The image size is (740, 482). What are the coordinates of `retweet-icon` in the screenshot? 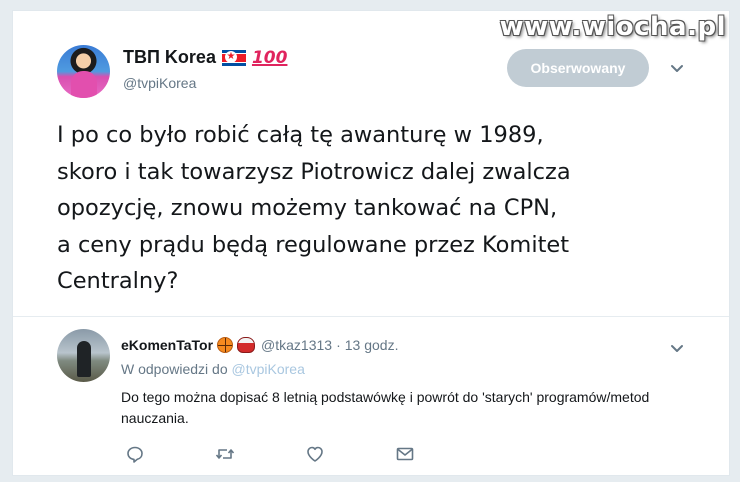 It's located at (225, 454).